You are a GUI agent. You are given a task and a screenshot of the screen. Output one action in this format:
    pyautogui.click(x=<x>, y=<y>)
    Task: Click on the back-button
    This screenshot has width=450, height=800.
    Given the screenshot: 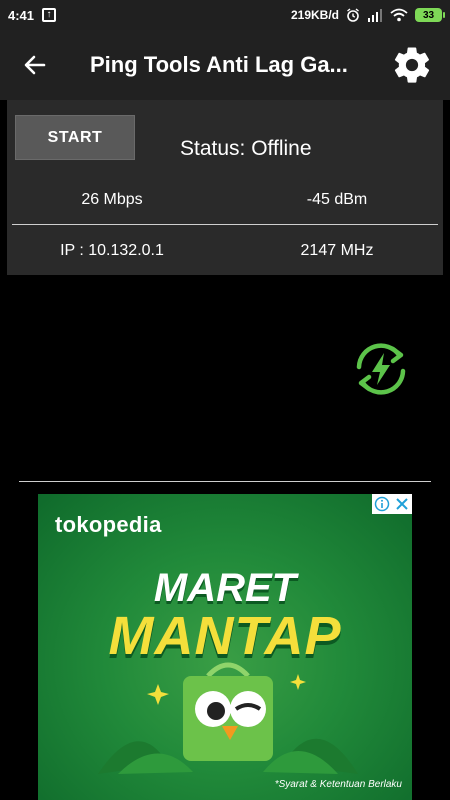 What is the action you would take?
    pyautogui.click(x=35, y=65)
    